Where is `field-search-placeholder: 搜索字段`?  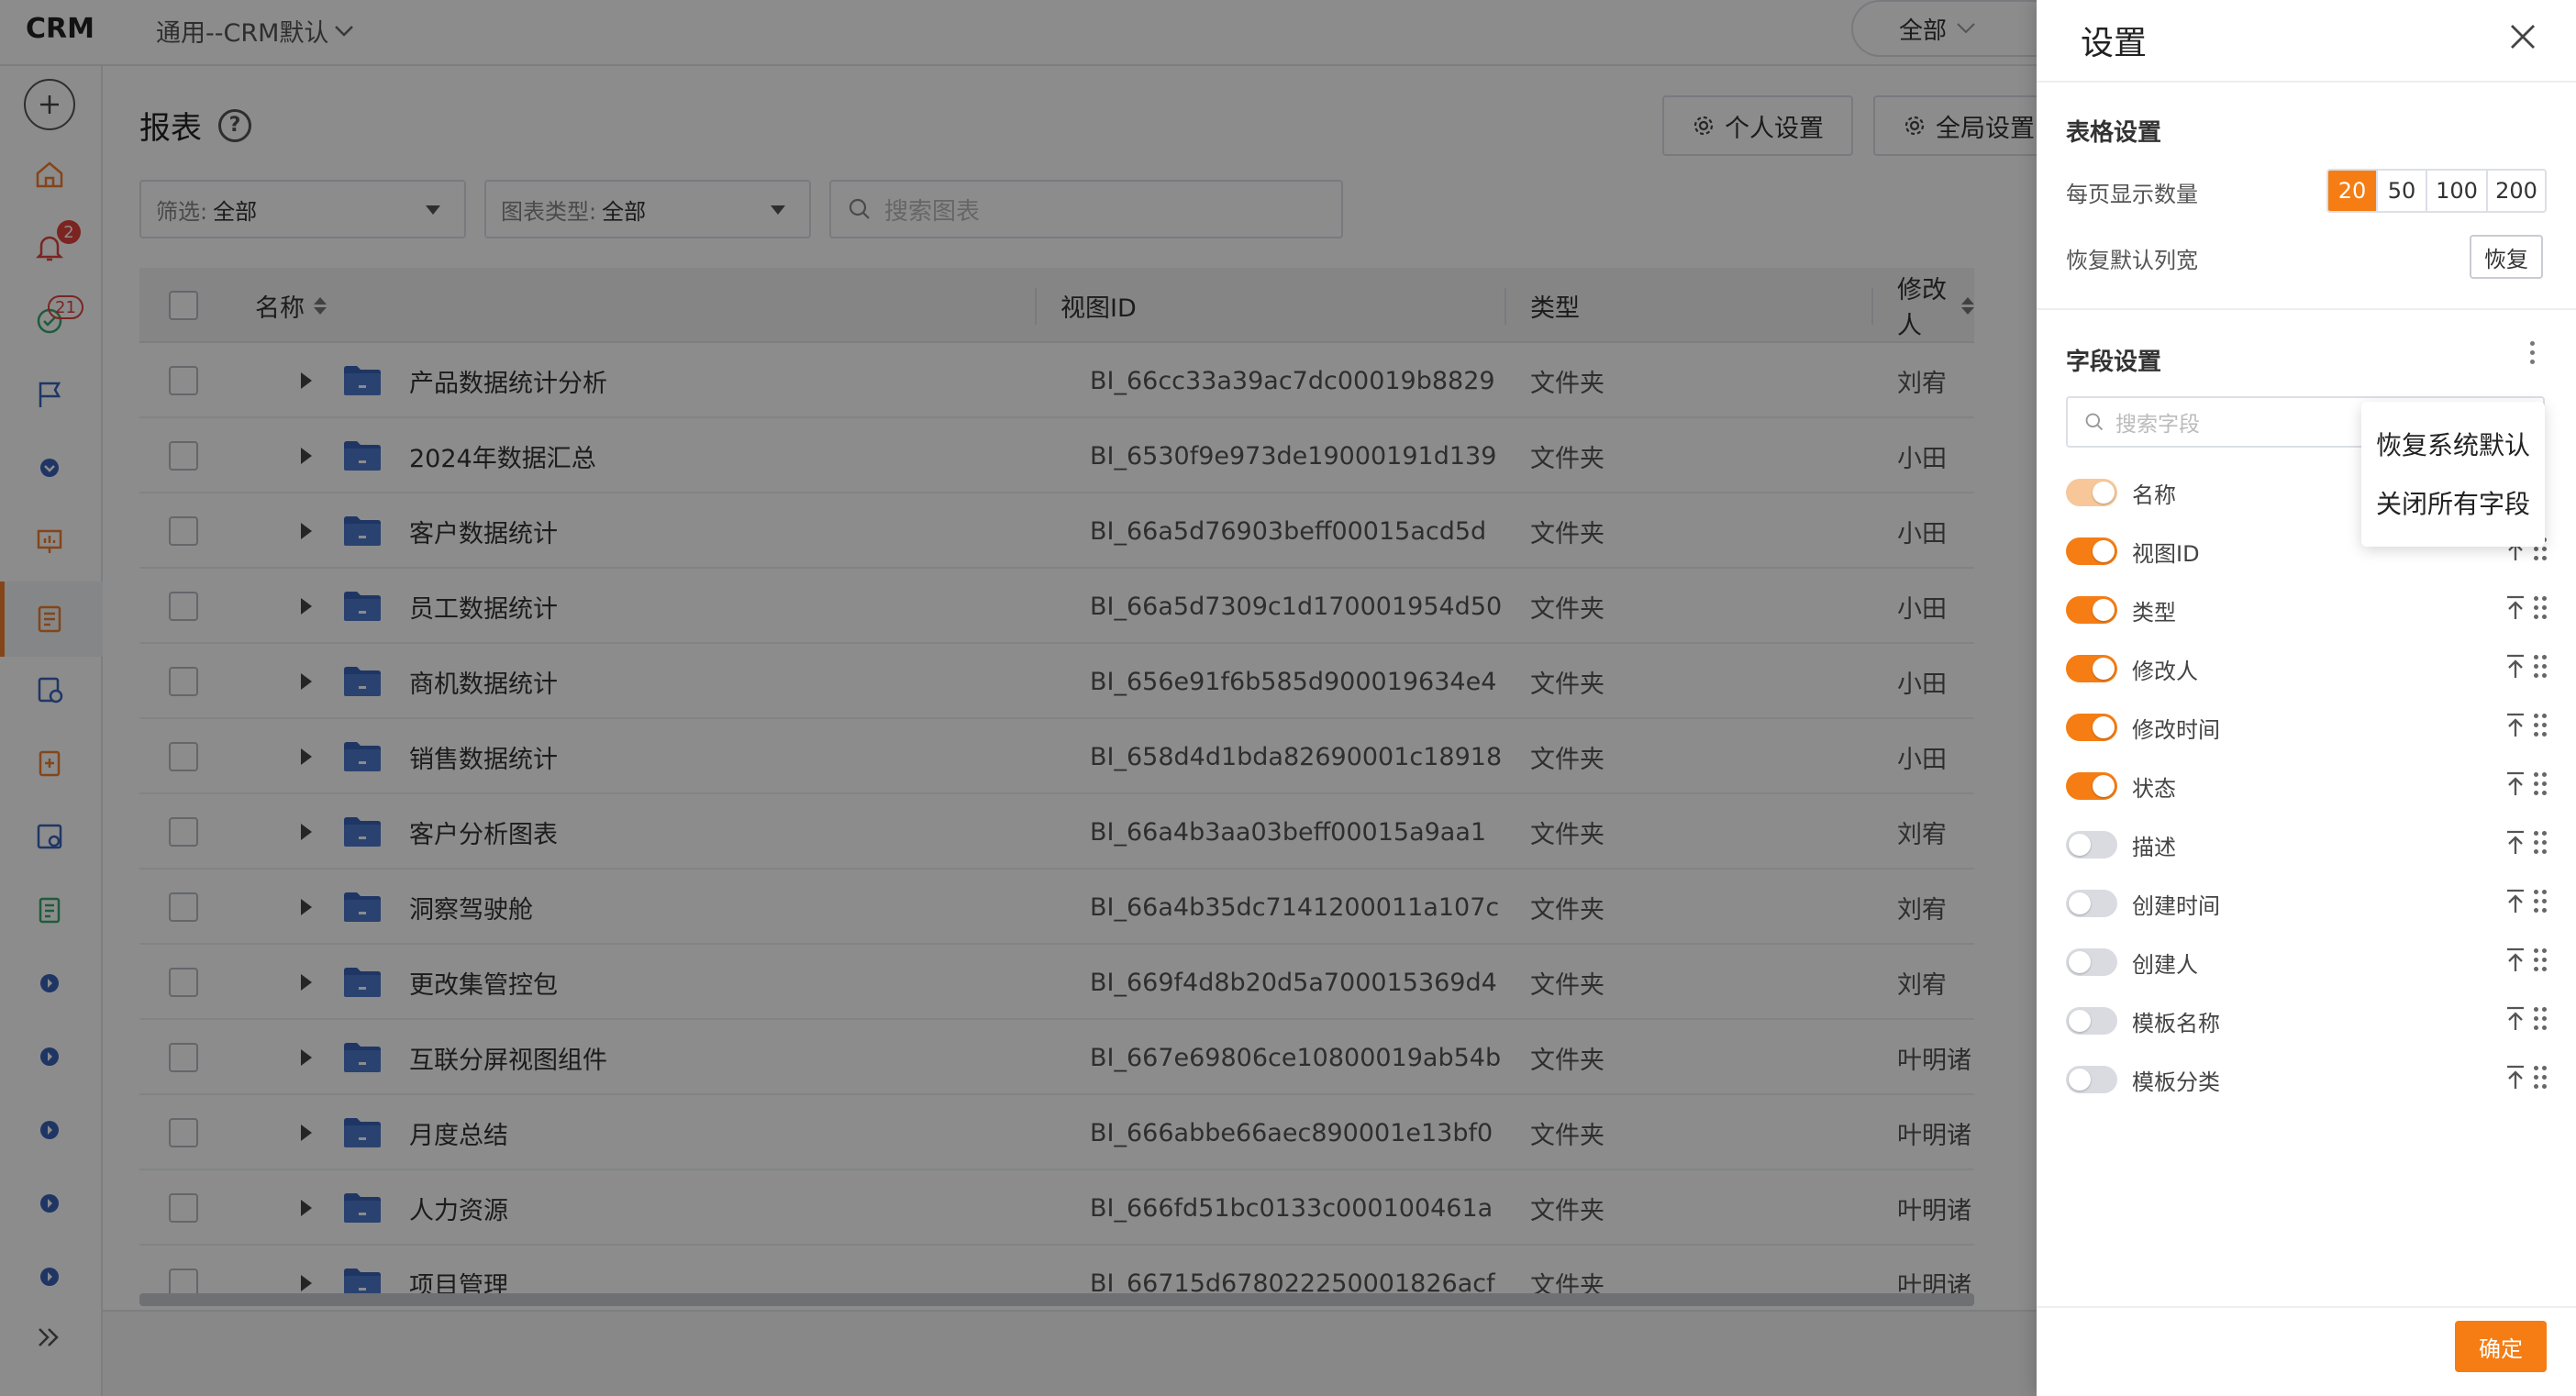
field-search-placeholder: 搜索字段 is located at coordinates (2157, 425).